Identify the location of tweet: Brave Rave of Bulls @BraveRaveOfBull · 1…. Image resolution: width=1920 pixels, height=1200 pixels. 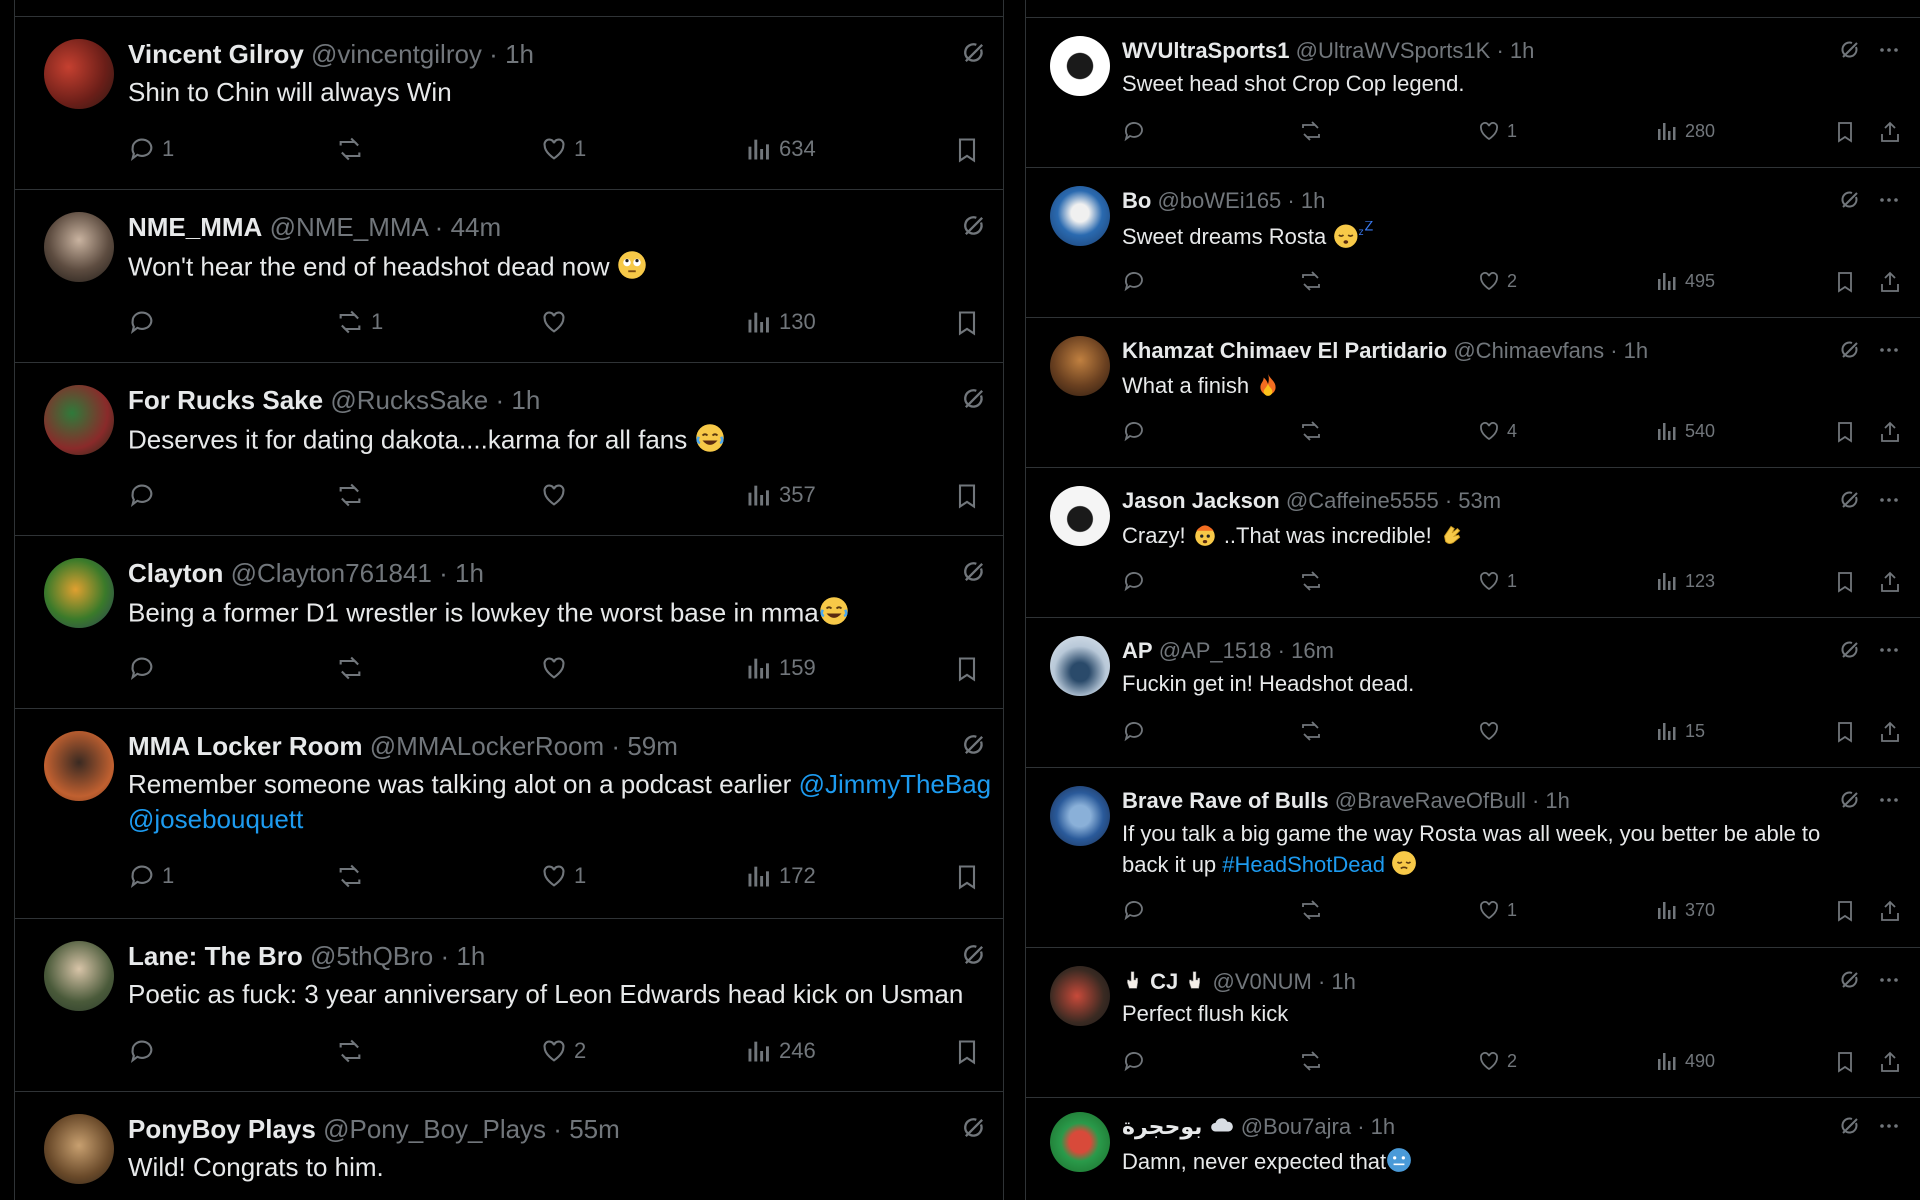
(1473, 858).